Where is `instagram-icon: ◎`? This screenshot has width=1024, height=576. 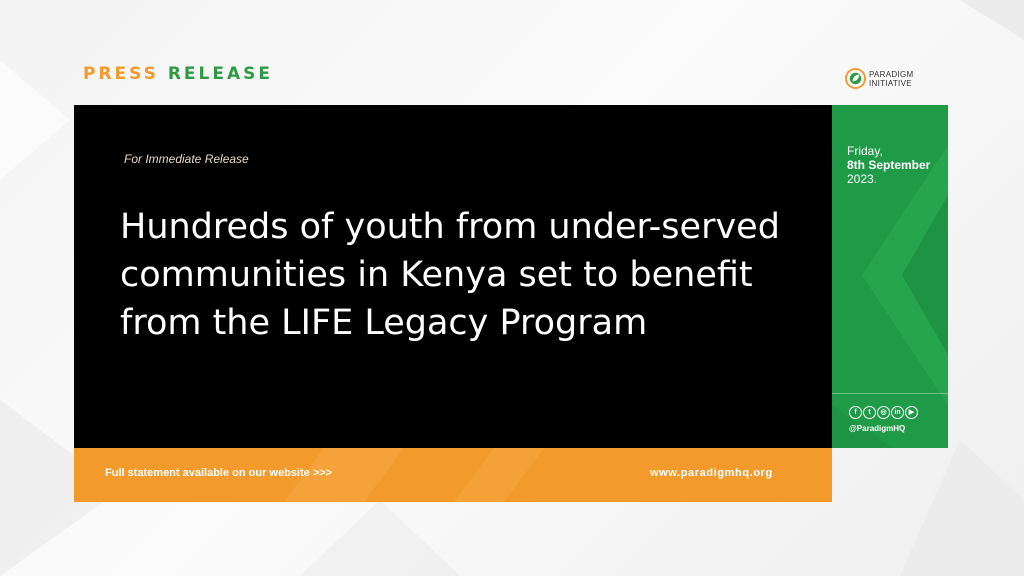 instagram-icon: ◎ is located at coordinates (883, 412).